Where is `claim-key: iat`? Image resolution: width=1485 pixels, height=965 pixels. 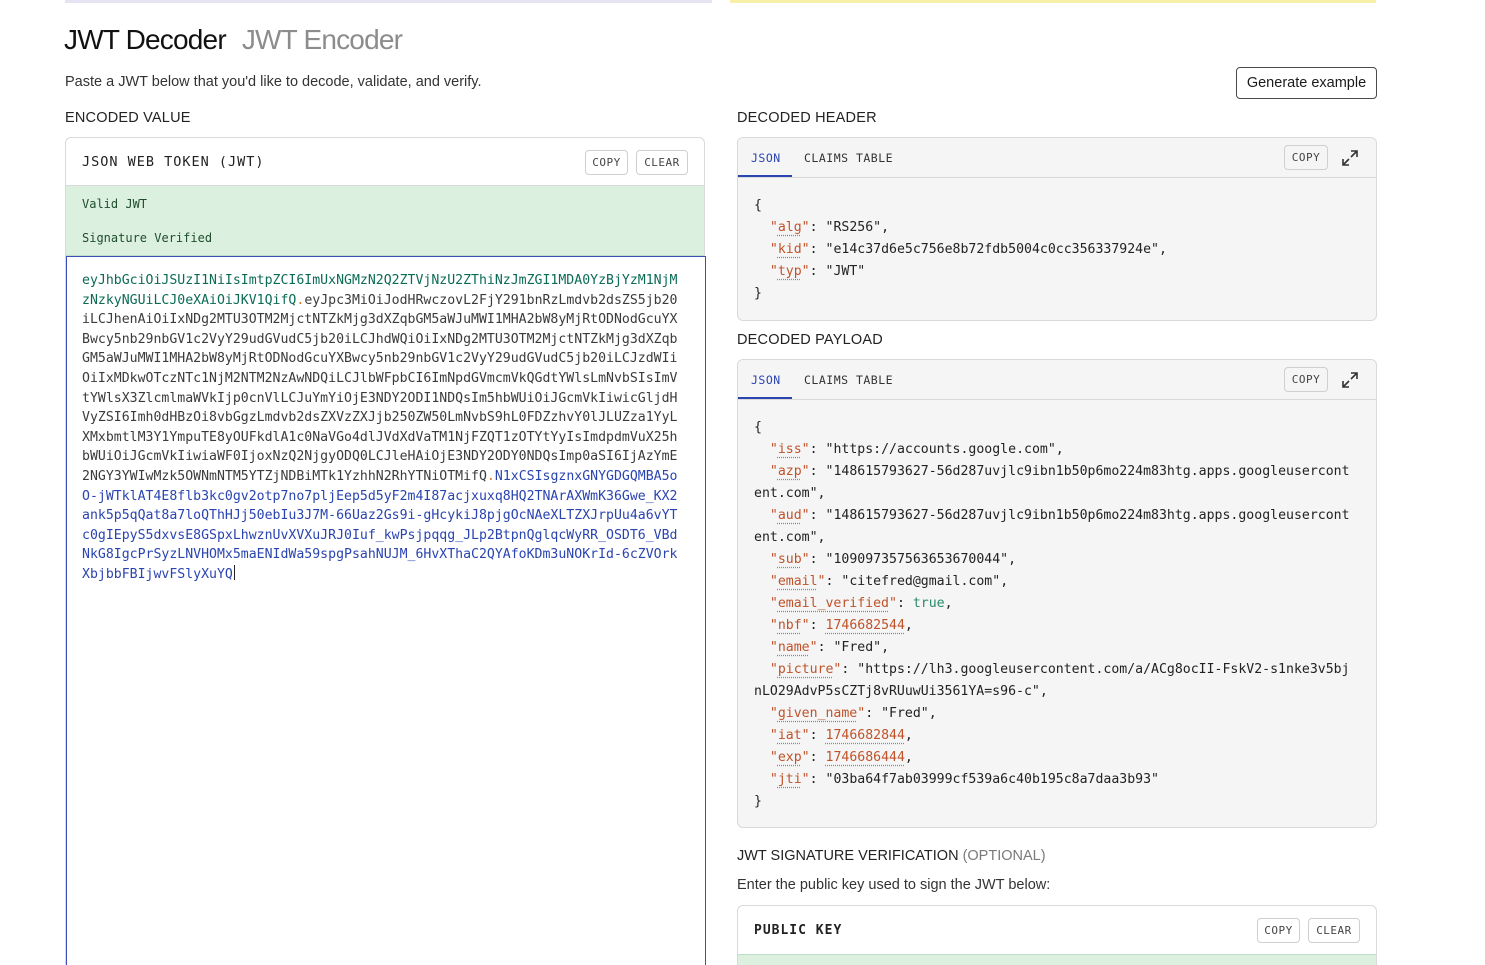 claim-key: iat is located at coordinates (790, 735).